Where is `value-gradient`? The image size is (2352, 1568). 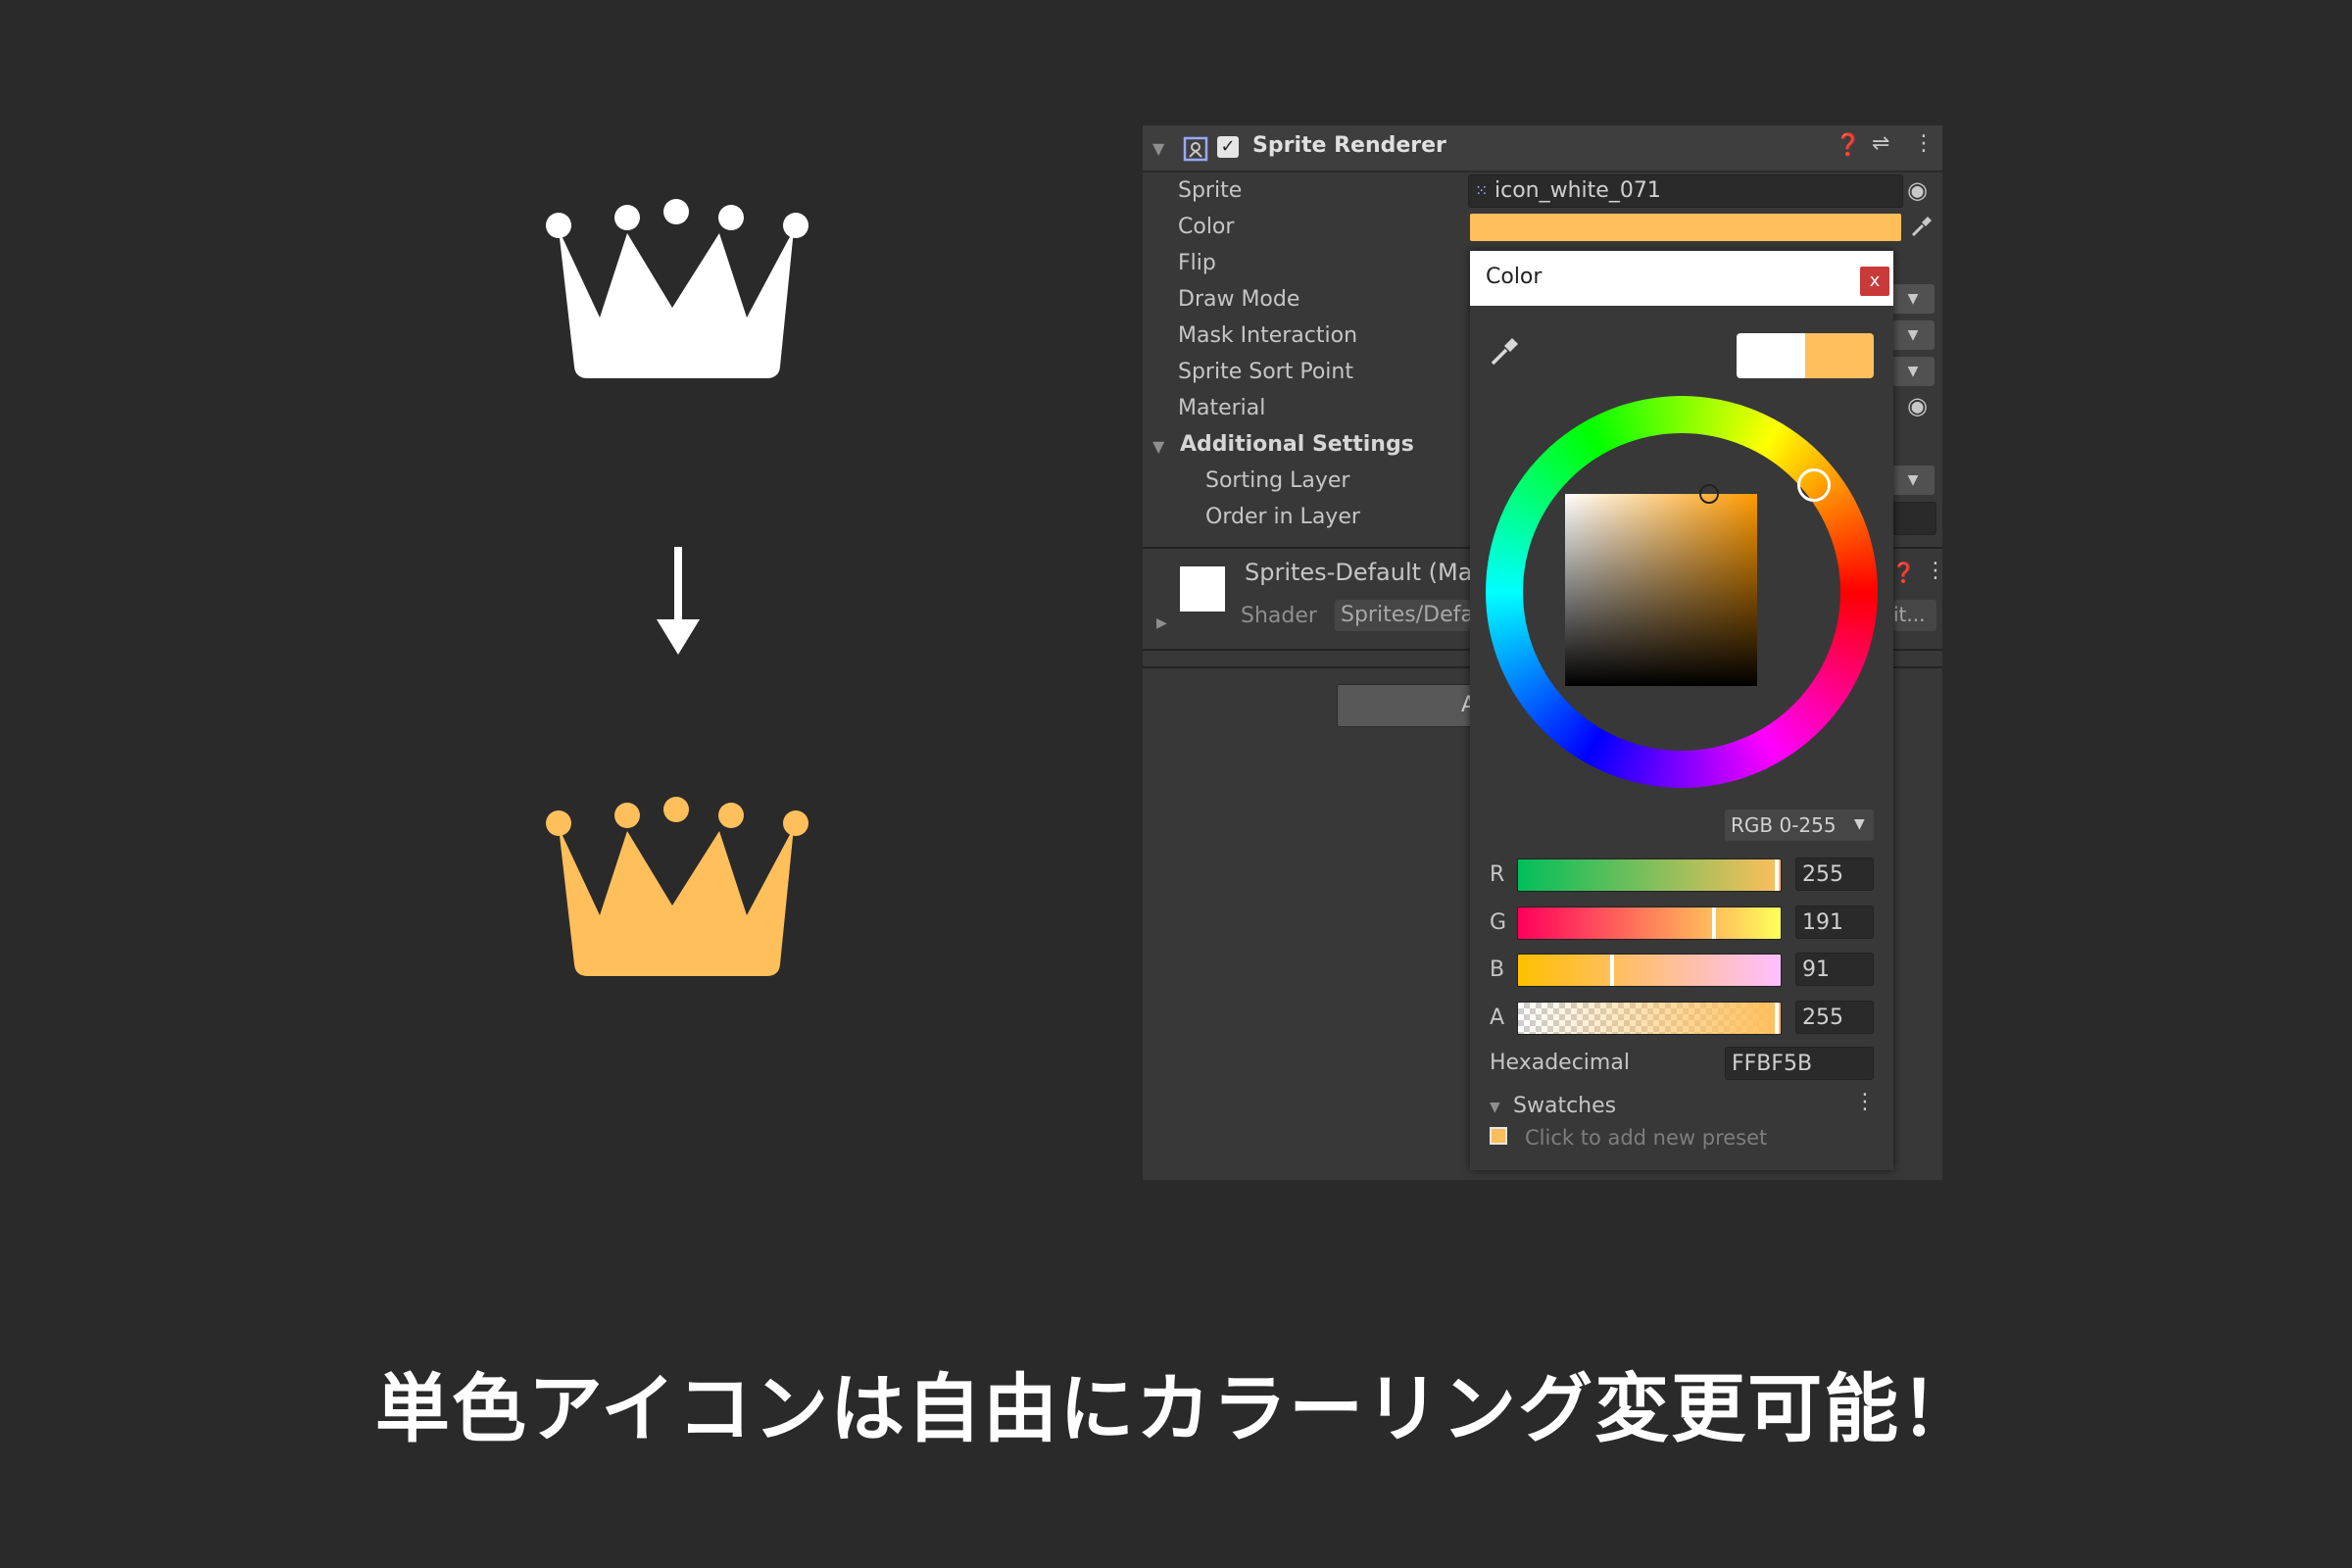 value-gradient is located at coordinates (1661, 590).